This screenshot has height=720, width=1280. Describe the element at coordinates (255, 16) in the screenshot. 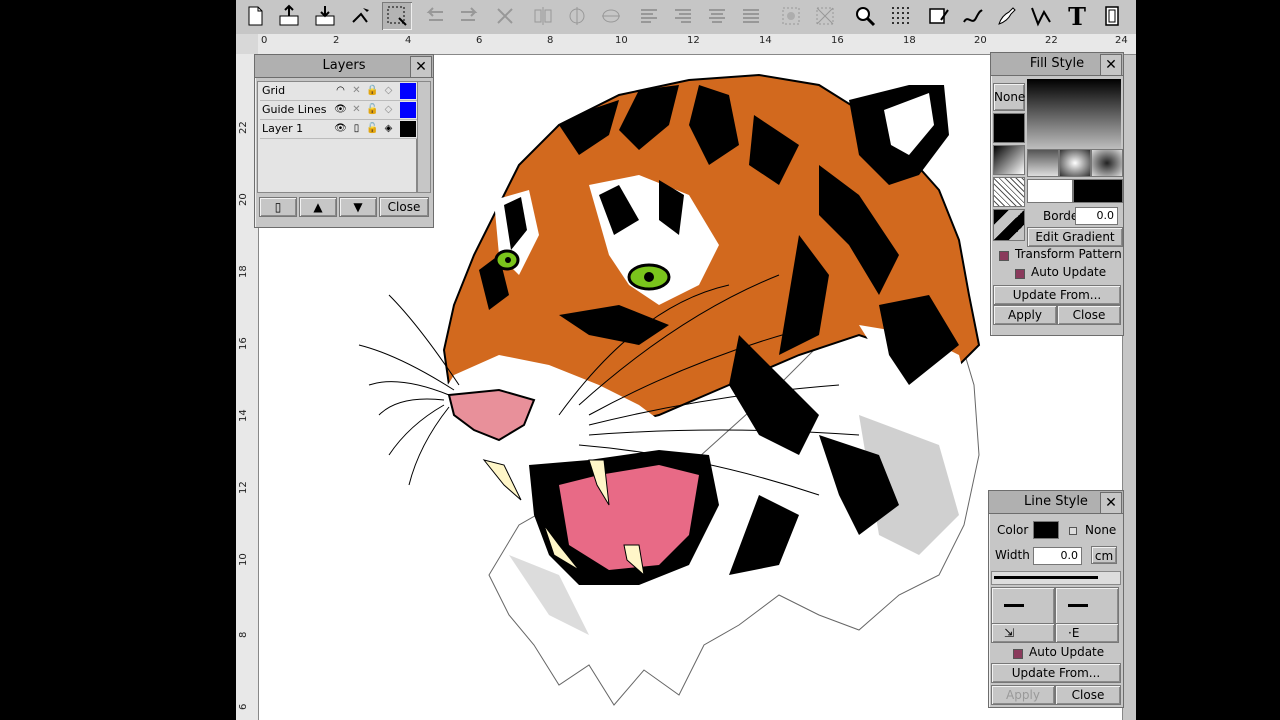

I see `new-document-icon` at that location.